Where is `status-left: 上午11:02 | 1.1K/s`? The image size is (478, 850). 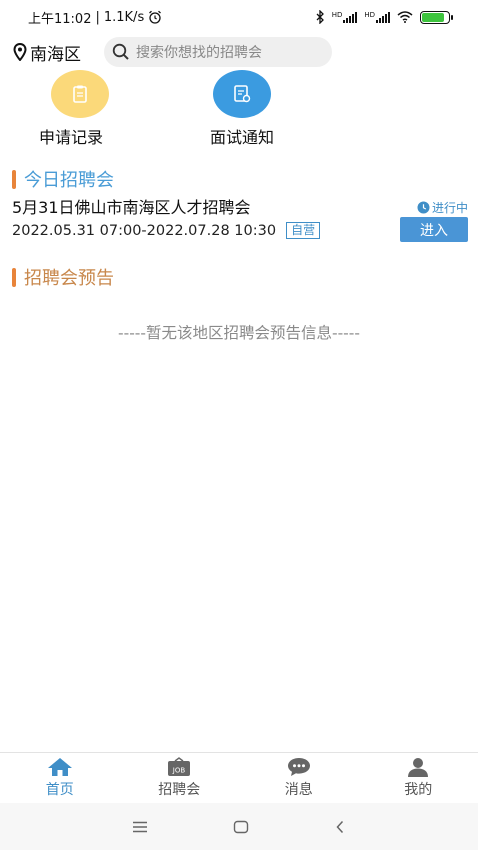
status-left: 上午11:02 | 1.1K/s is located at coordinates (95, 17).